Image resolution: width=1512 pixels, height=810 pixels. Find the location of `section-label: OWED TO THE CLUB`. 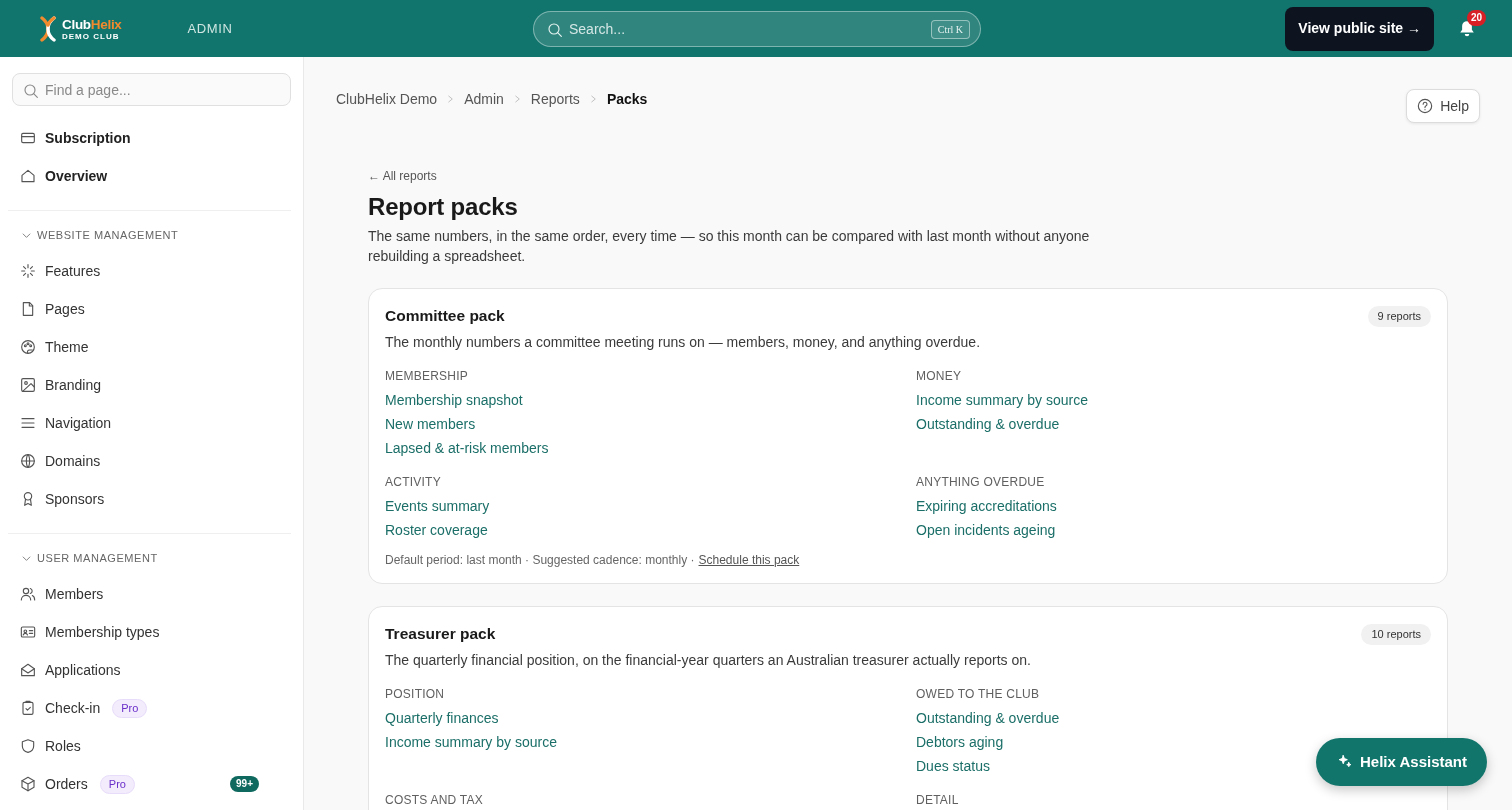

section-label: OWED TO THE CLUB is located at coordinates (978, 694).